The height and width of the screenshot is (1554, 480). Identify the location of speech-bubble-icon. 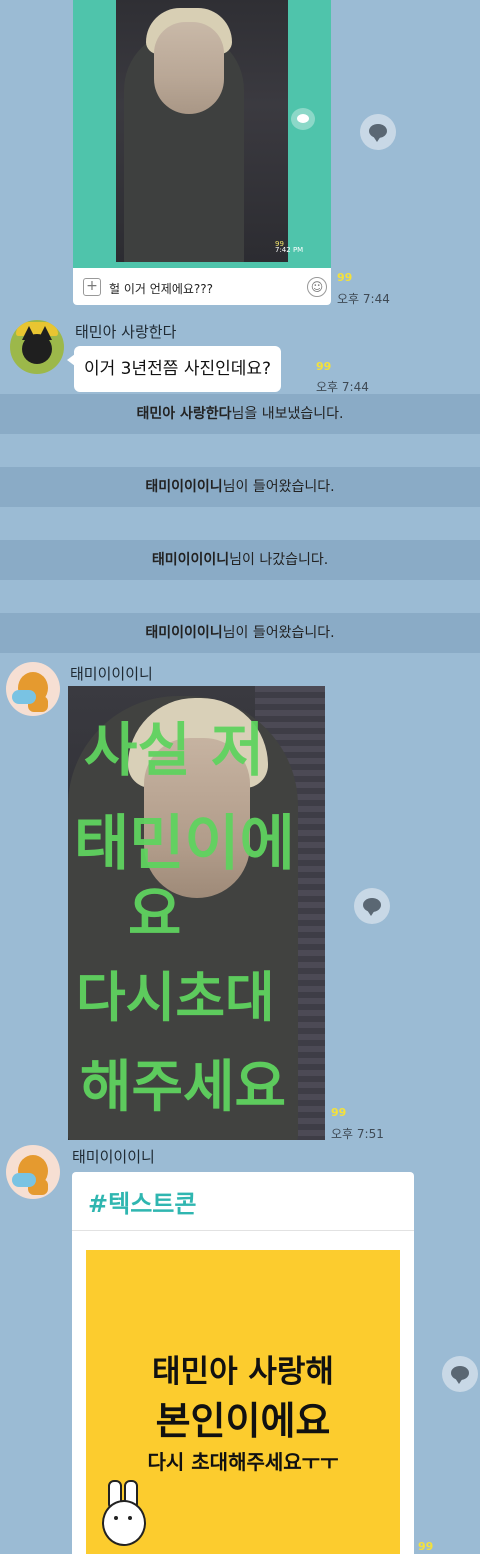
(303, 119).